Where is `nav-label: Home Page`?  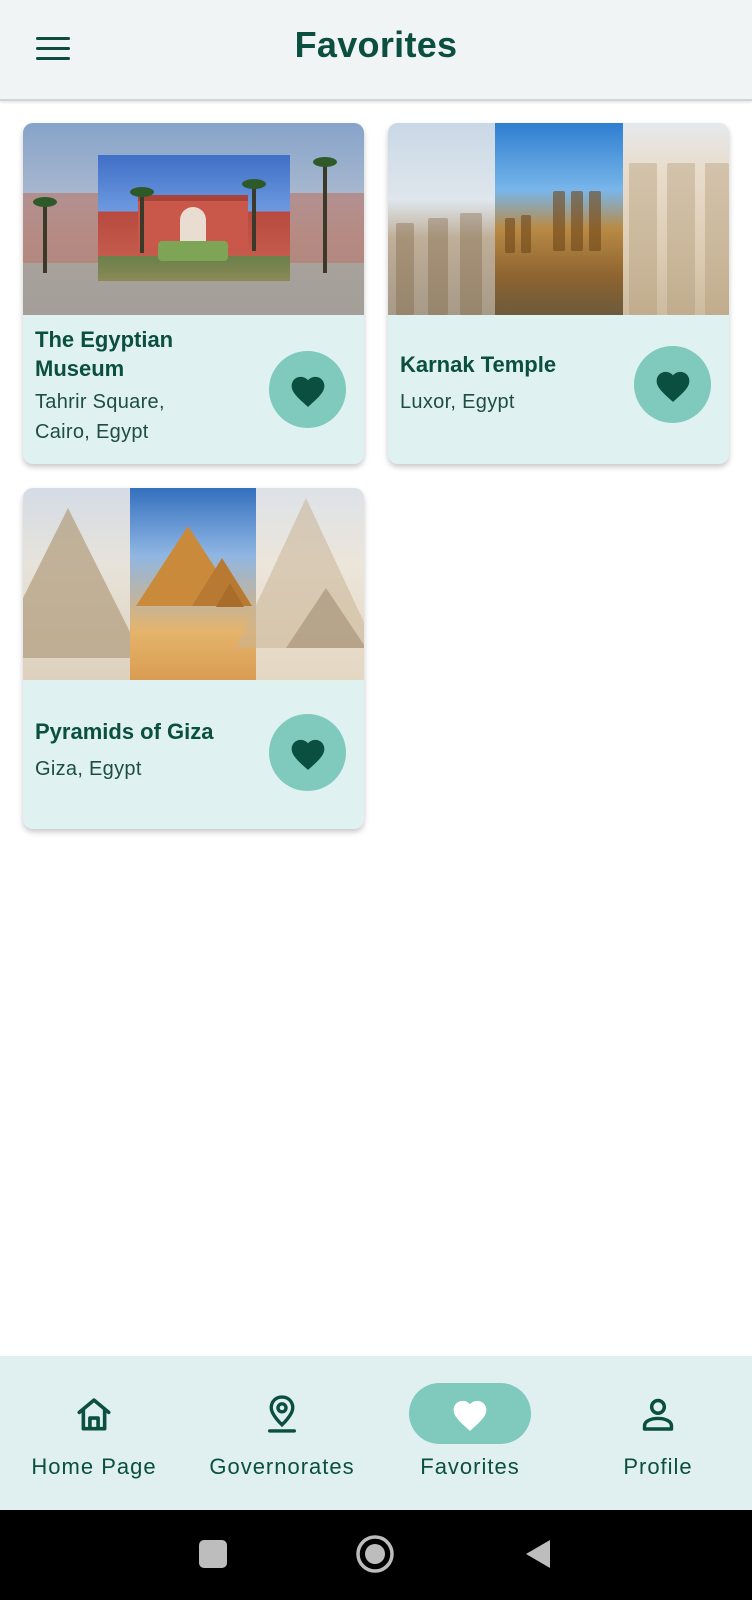 nav-label: Home Page is located at coordinates (94, 1466).